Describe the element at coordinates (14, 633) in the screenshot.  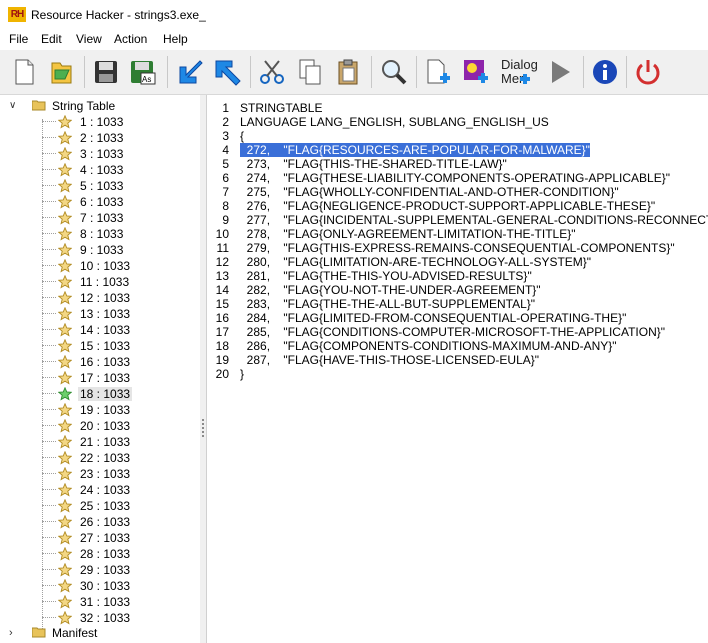
I see `expand-chevron-icon: ›` at that location.